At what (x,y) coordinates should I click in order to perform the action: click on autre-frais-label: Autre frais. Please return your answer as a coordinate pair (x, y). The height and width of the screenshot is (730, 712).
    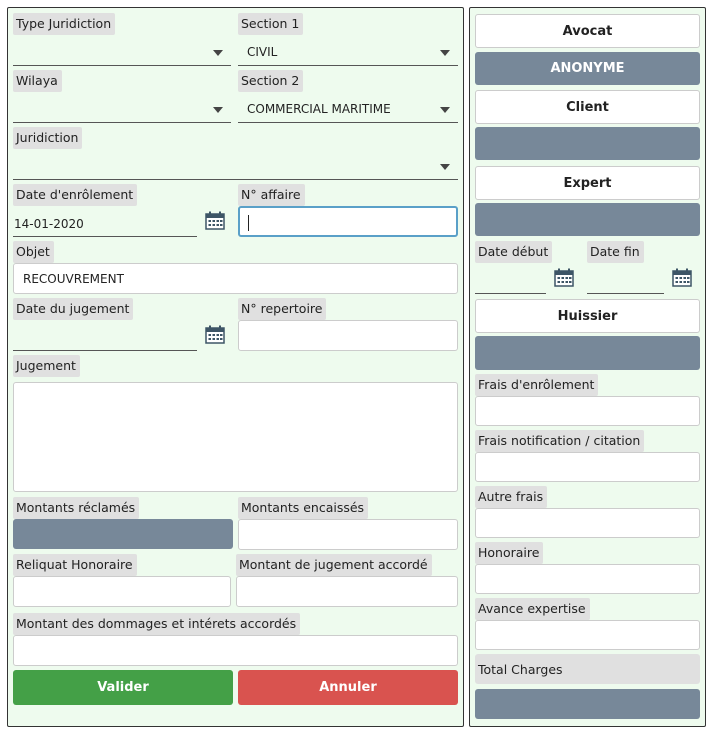
    Looking at the image, I should click on (511, 497).